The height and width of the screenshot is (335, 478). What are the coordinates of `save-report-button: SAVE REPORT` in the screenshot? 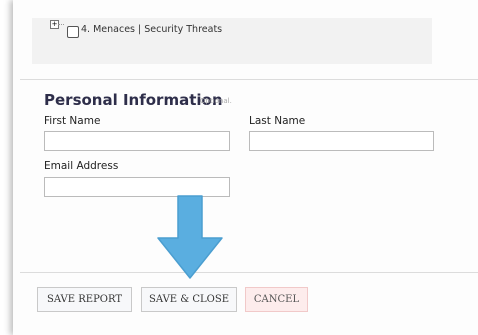 It's located at (84, 299).